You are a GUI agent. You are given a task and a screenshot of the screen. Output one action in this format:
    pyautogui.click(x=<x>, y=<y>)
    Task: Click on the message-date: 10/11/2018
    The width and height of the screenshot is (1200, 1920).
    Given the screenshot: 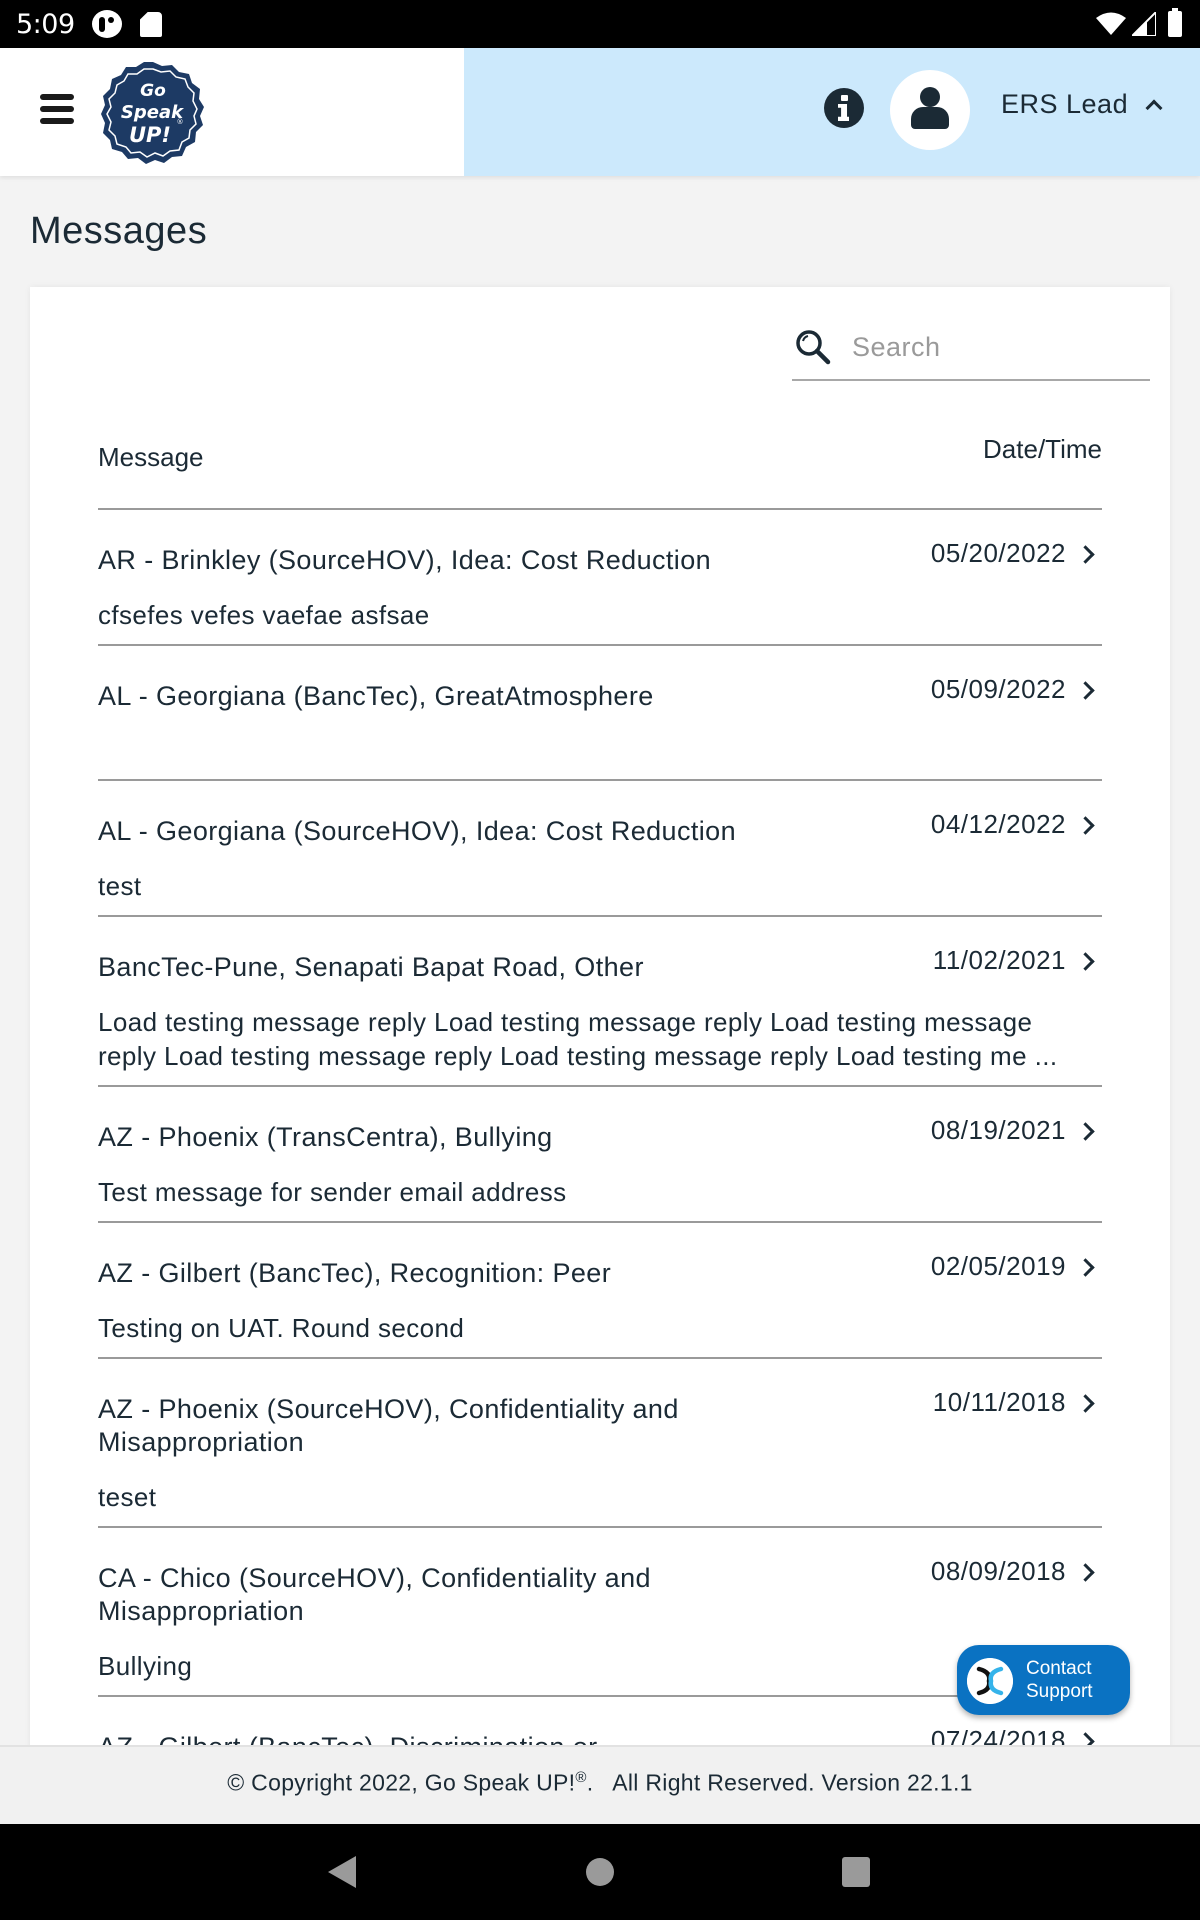 What is the action you would take?
    pyautogui.click(x=999, y=1402)
    